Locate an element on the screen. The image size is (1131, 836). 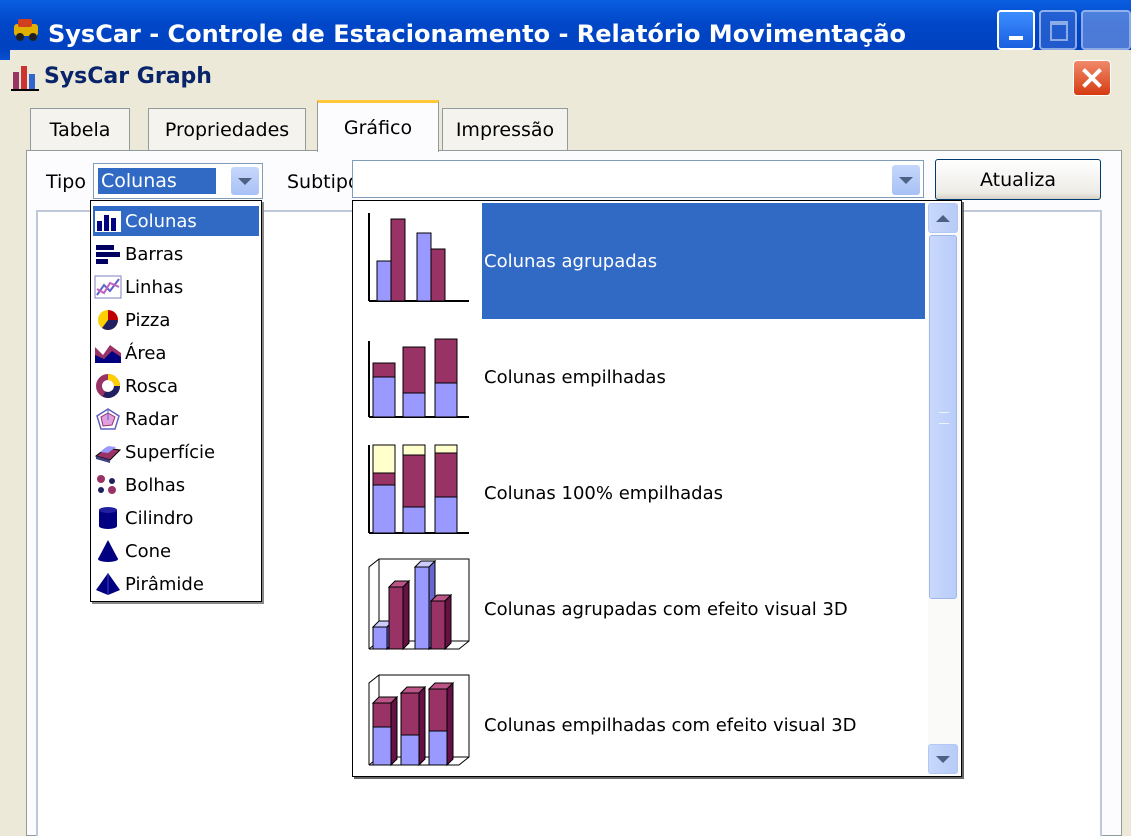
tipo-option-area: Área is located at coordinates (176, 353).